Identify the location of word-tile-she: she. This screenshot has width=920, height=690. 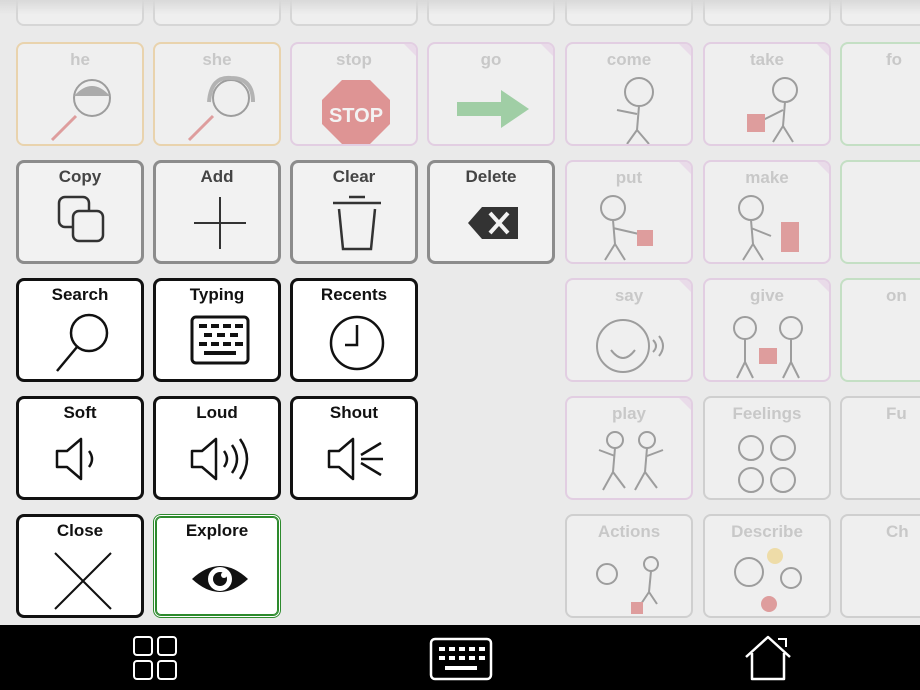
(217, 94).